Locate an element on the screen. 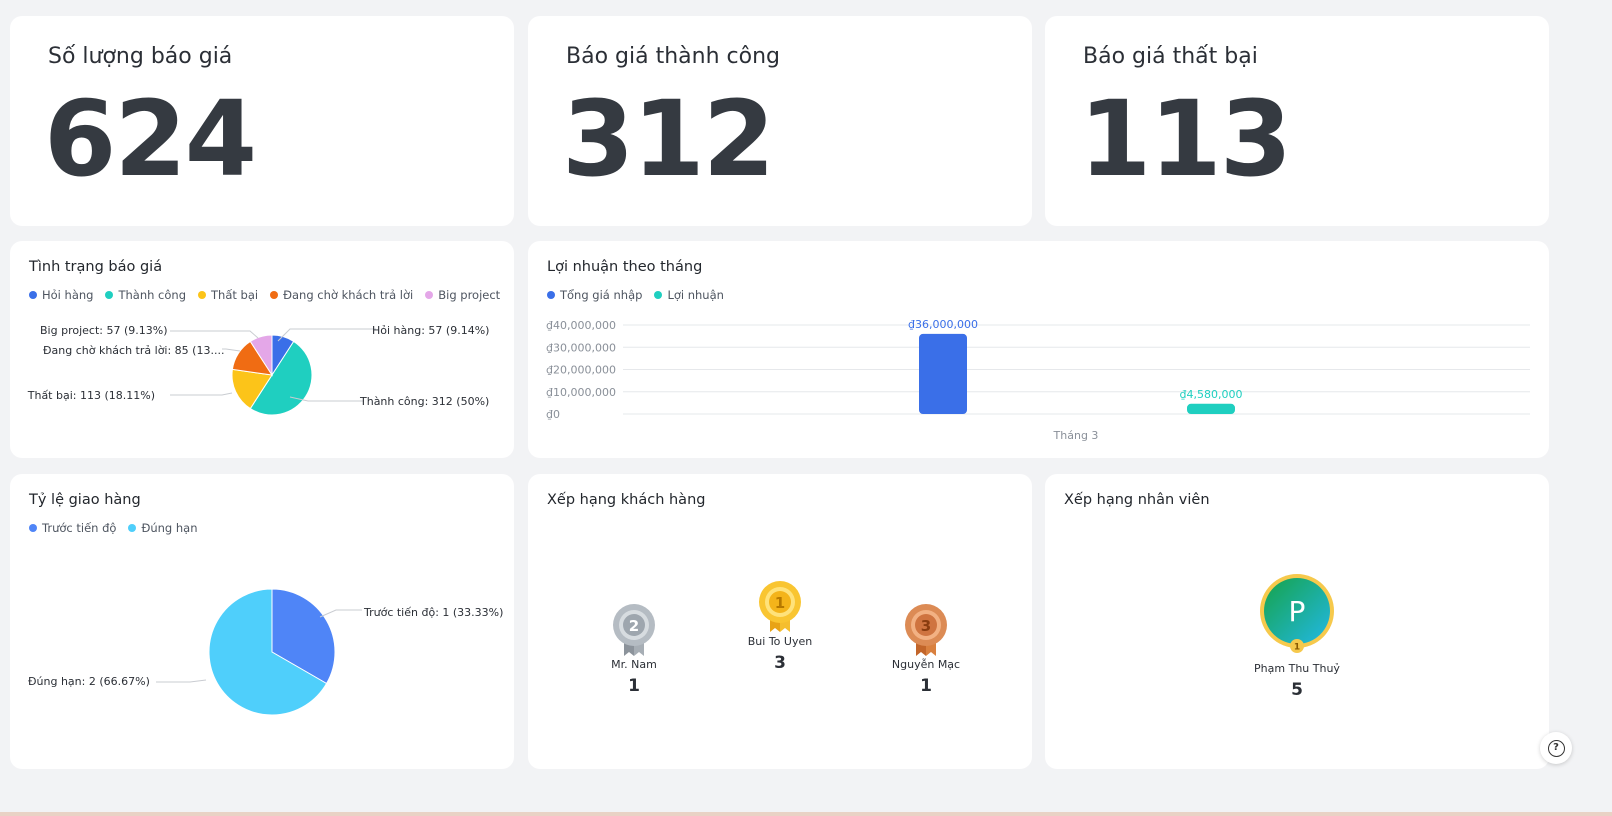 The width and height of the screenshot is (1612, 816). bar-data-label: ₫4,580,000 is located at coordinates (1211, 394).